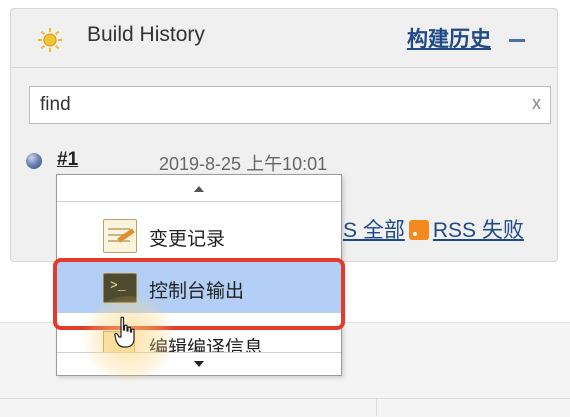 The height and width of the screenshot is (417, 570). I want to click on search-input, so click(290, 105).